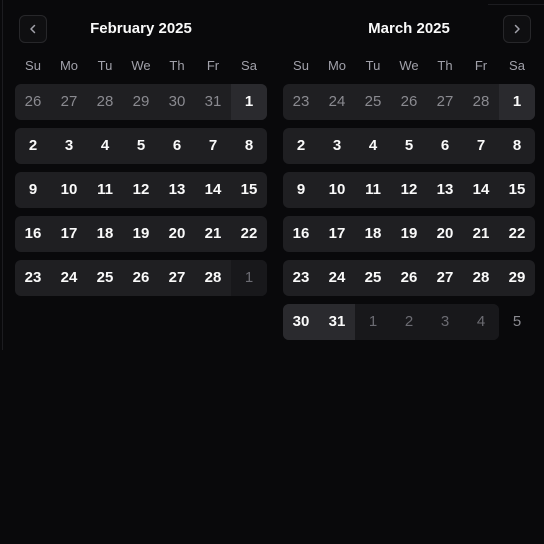 The height and width of the screenshot is (544, 544). What do you see at coordinates (517, 278) in the screenshot?
I see `day-cell: 29` at bounding box center [517, 278].